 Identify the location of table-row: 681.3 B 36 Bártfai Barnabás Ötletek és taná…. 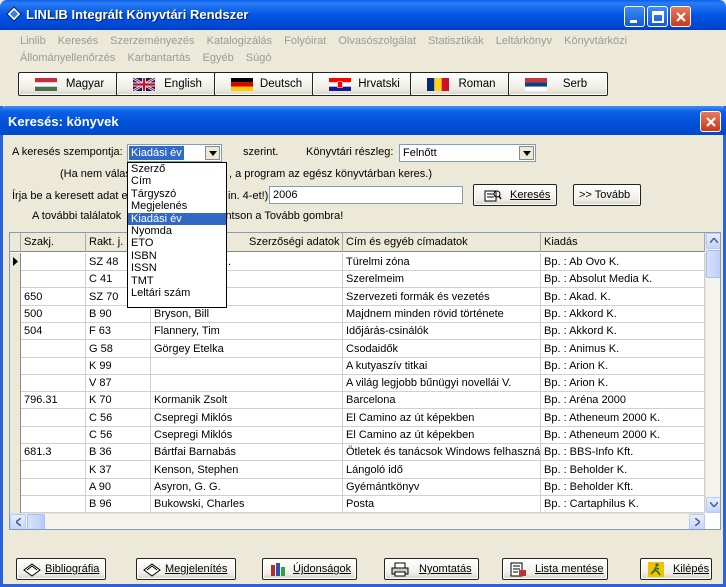
(357, 452).